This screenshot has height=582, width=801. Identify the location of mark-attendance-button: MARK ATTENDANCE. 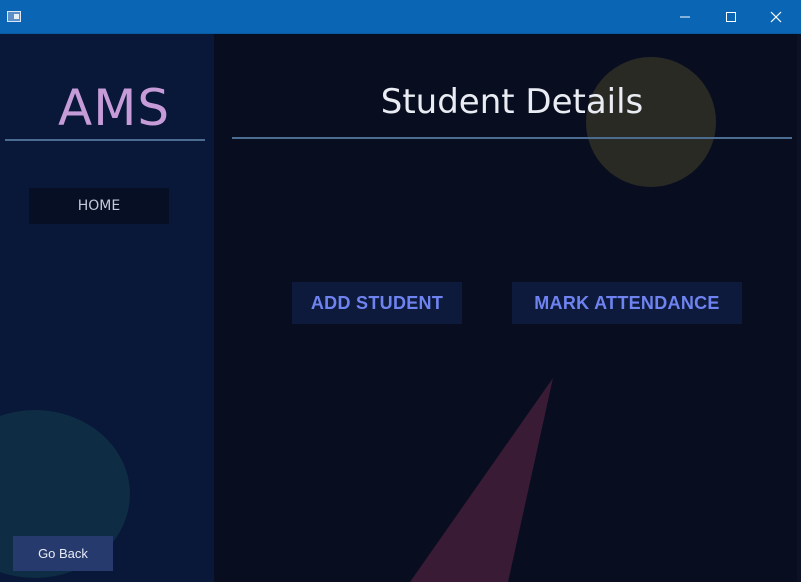
(627, 303).